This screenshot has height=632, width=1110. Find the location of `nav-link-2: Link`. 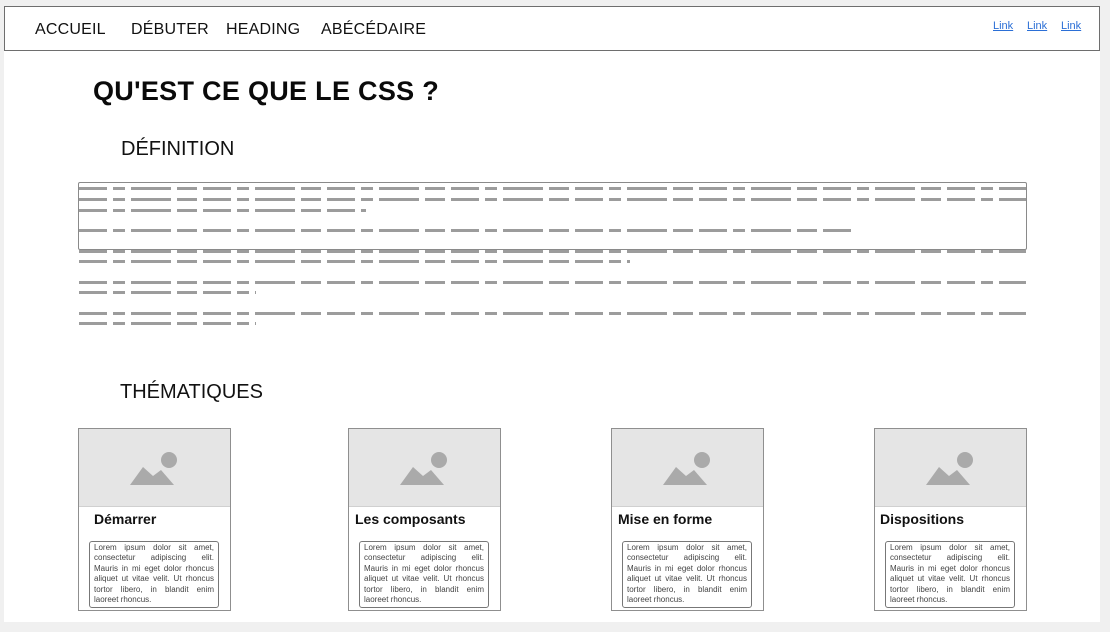

nav-link-2: Link is located at coordinates (1037, 26).